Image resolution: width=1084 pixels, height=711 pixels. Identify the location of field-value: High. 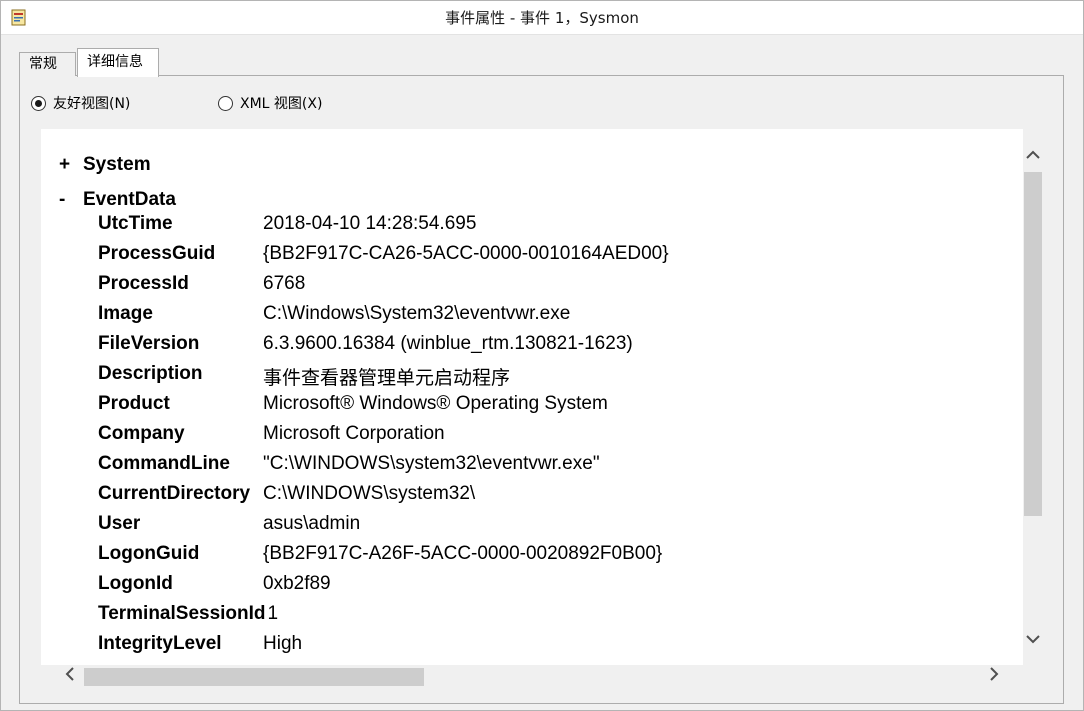
(283, 643).